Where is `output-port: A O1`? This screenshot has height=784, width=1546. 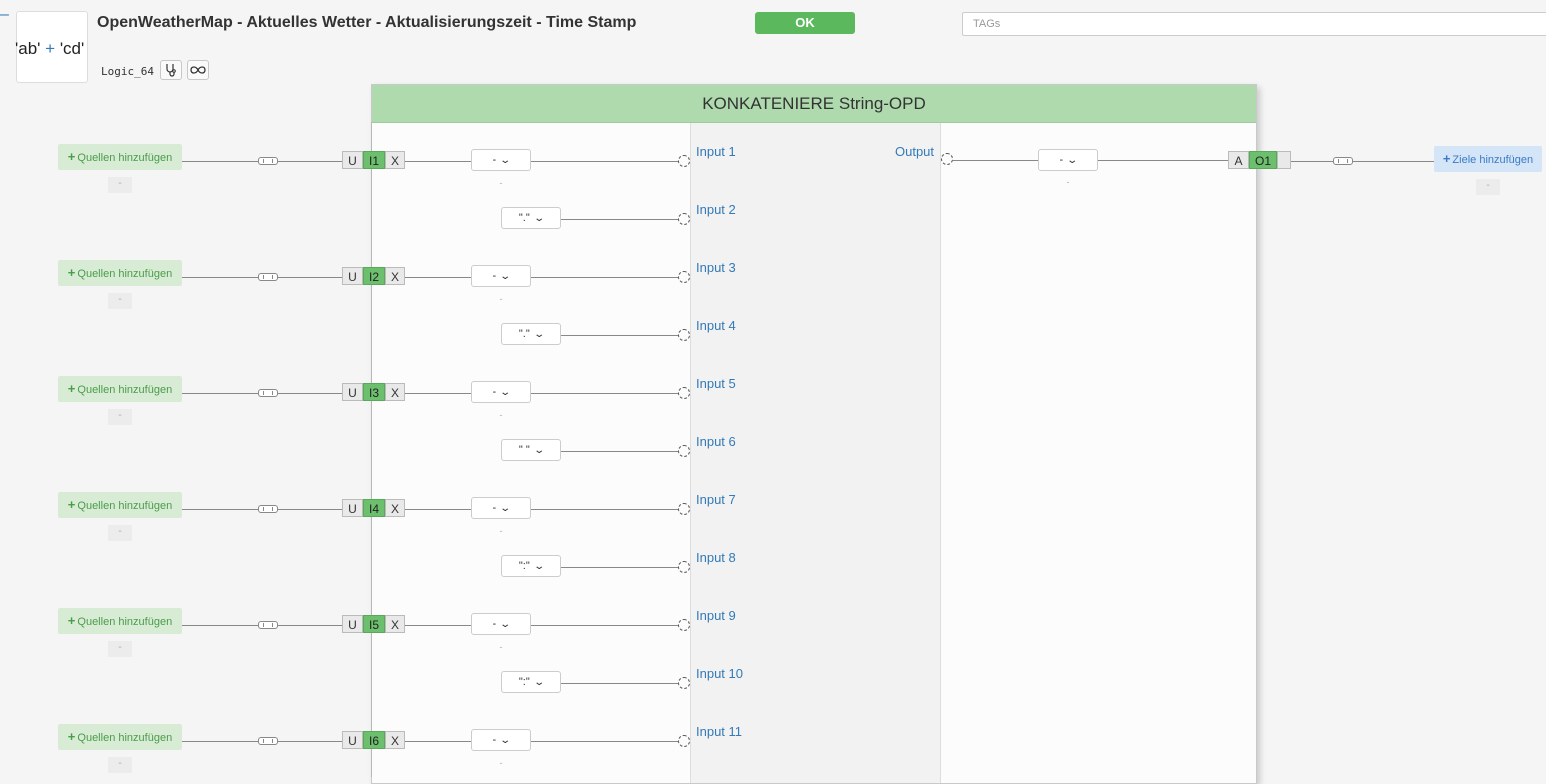
output-port: A O1 is located at coordinates (1259, 160).